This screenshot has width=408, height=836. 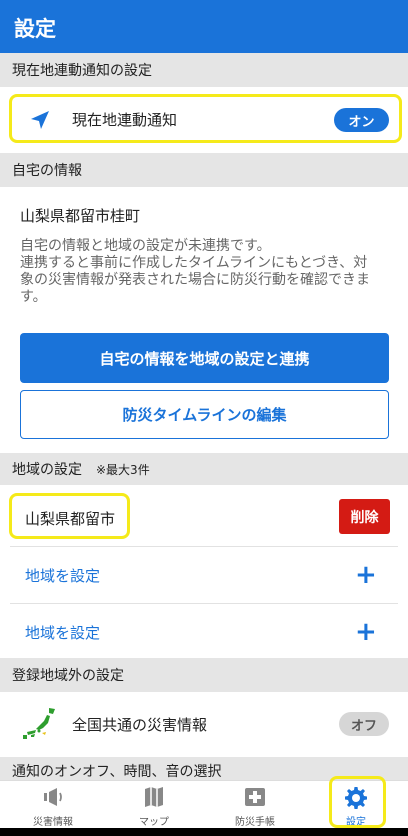 What do you see at coordinates (364, 724) in the screenshot?
I see `nationwide-toggle: オフ` at bounding box center [364, 724].